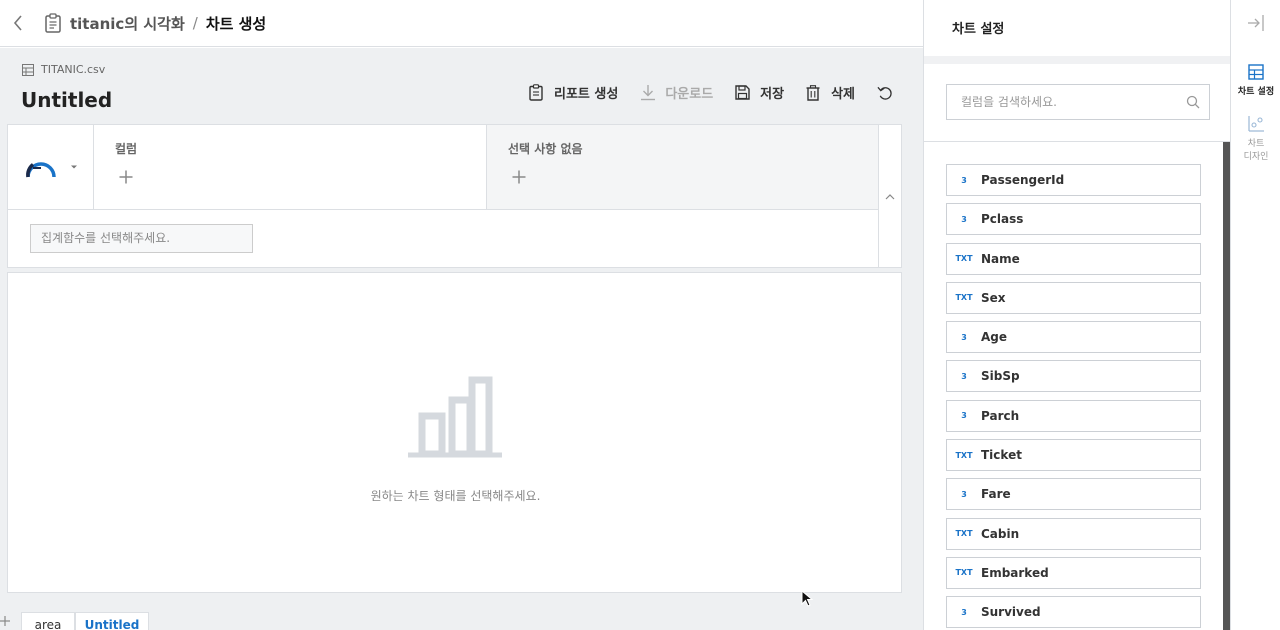 The image size is (1280, 630). I want to click on chevron-up-icon, so click(889, 197).